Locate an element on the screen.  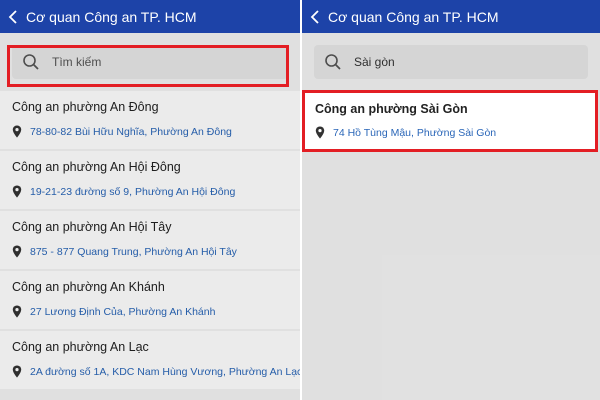
search-bar-area: Tìm kiếm is located at coordinates (150, 62).